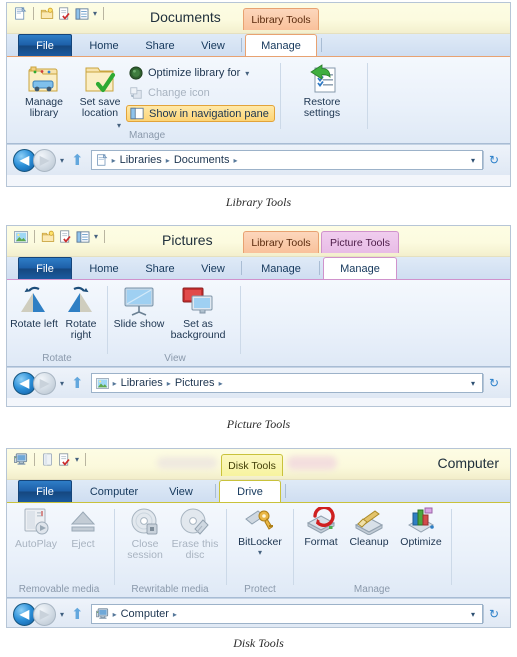 This screenshot has height=657, width=517. I want to click on cleanup-icon, so click(369, 521).